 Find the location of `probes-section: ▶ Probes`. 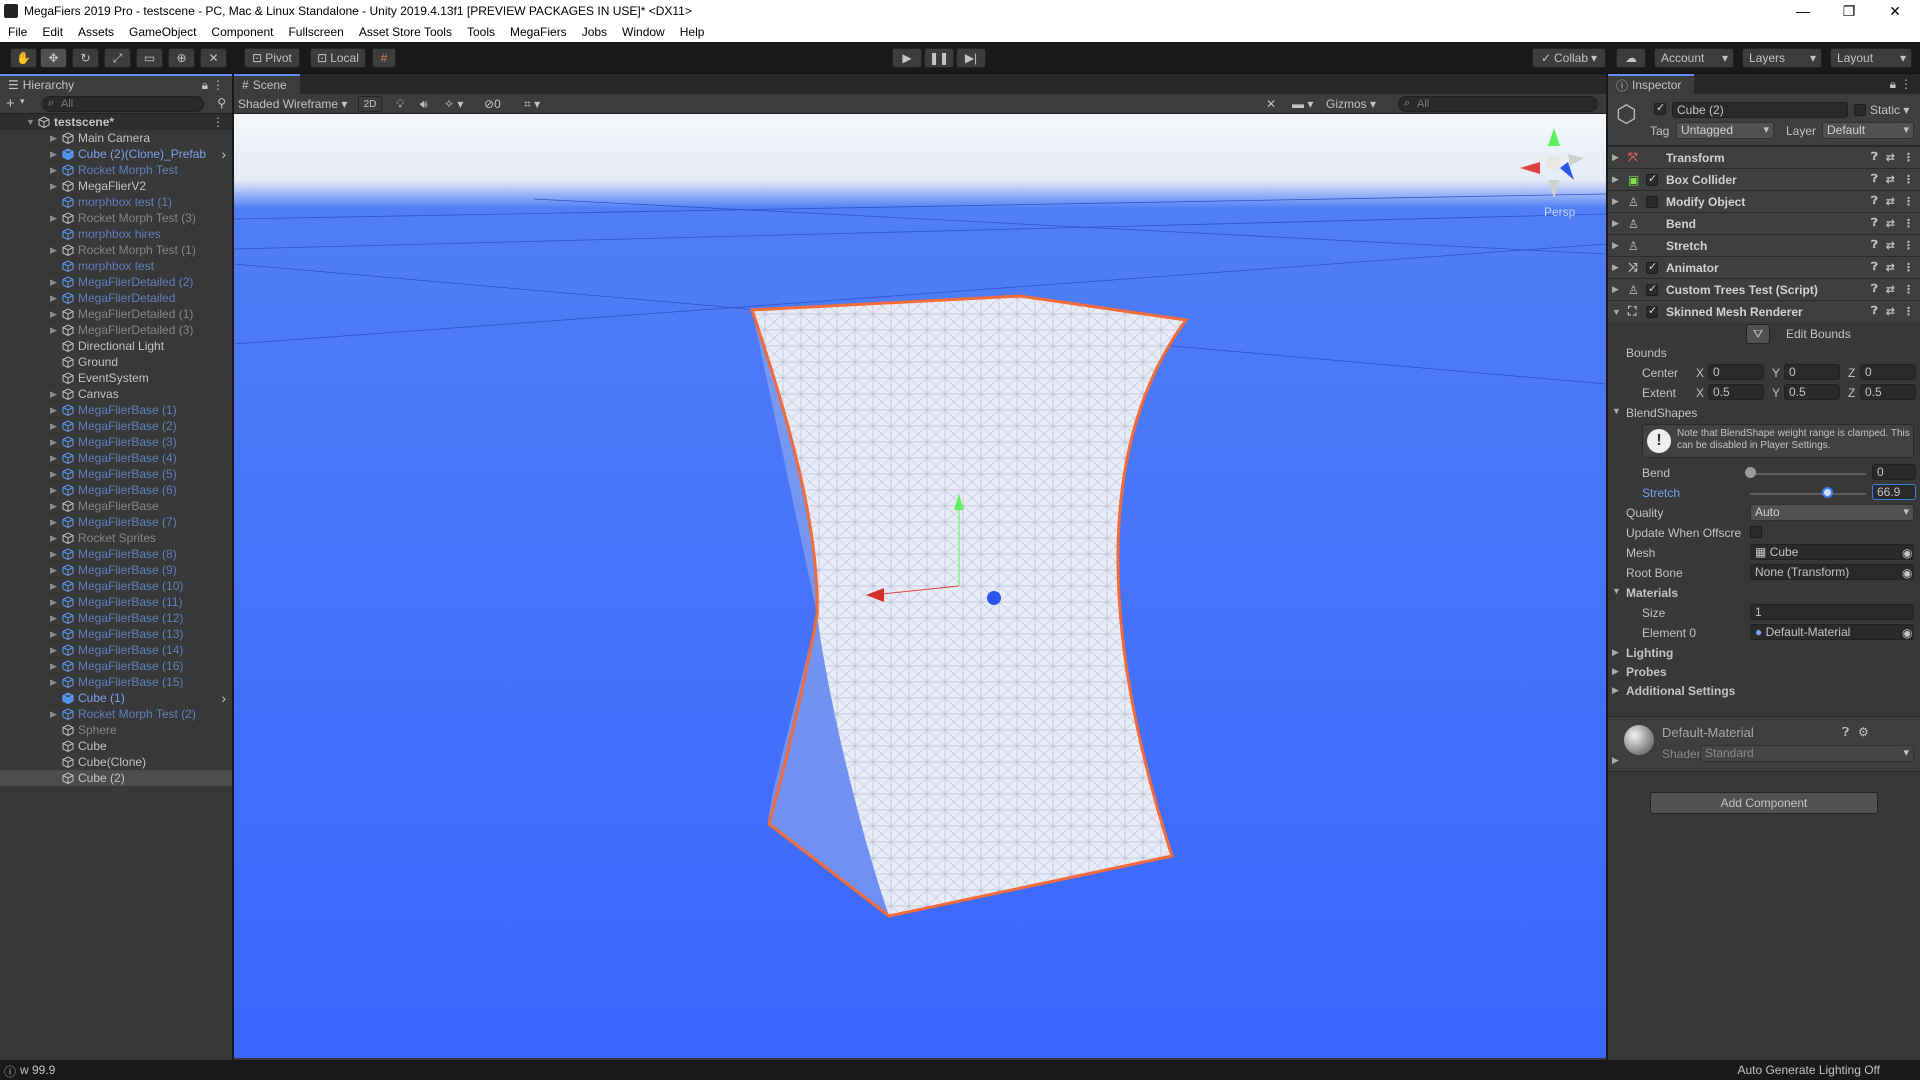

probes-section: ▶ Probes is located at coordinates (1764, 673).